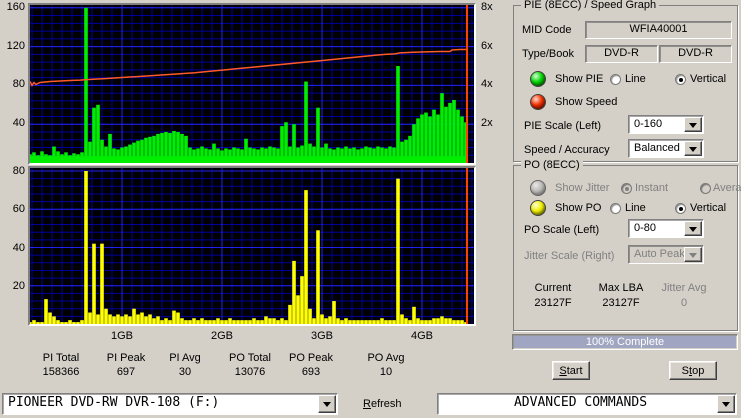  Describe the element at coordinates (693, 370) in the screenshot. I see `stop-button: Stop` at that location.